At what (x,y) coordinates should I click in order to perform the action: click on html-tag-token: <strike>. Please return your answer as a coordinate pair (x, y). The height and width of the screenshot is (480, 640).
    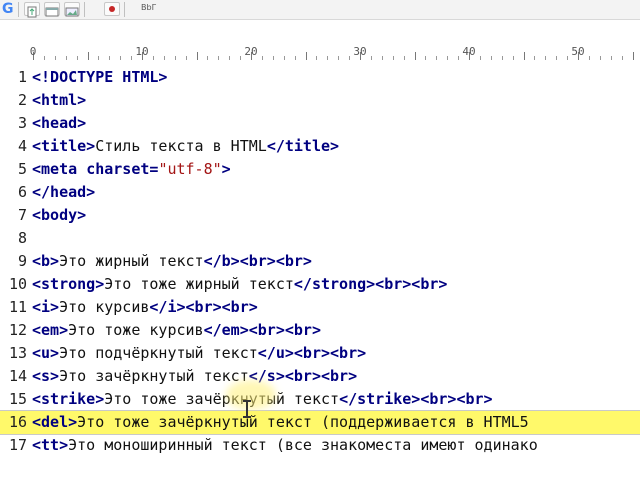
    Looking at the image, I should click on (68, 399).